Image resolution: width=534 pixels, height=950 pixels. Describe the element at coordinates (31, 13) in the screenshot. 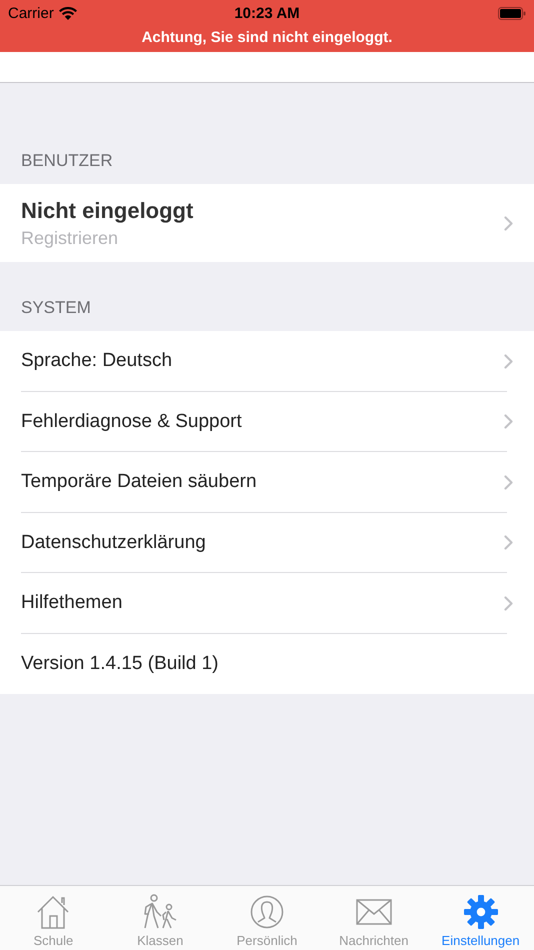

I see `carrier-label: Carrier` at that location.